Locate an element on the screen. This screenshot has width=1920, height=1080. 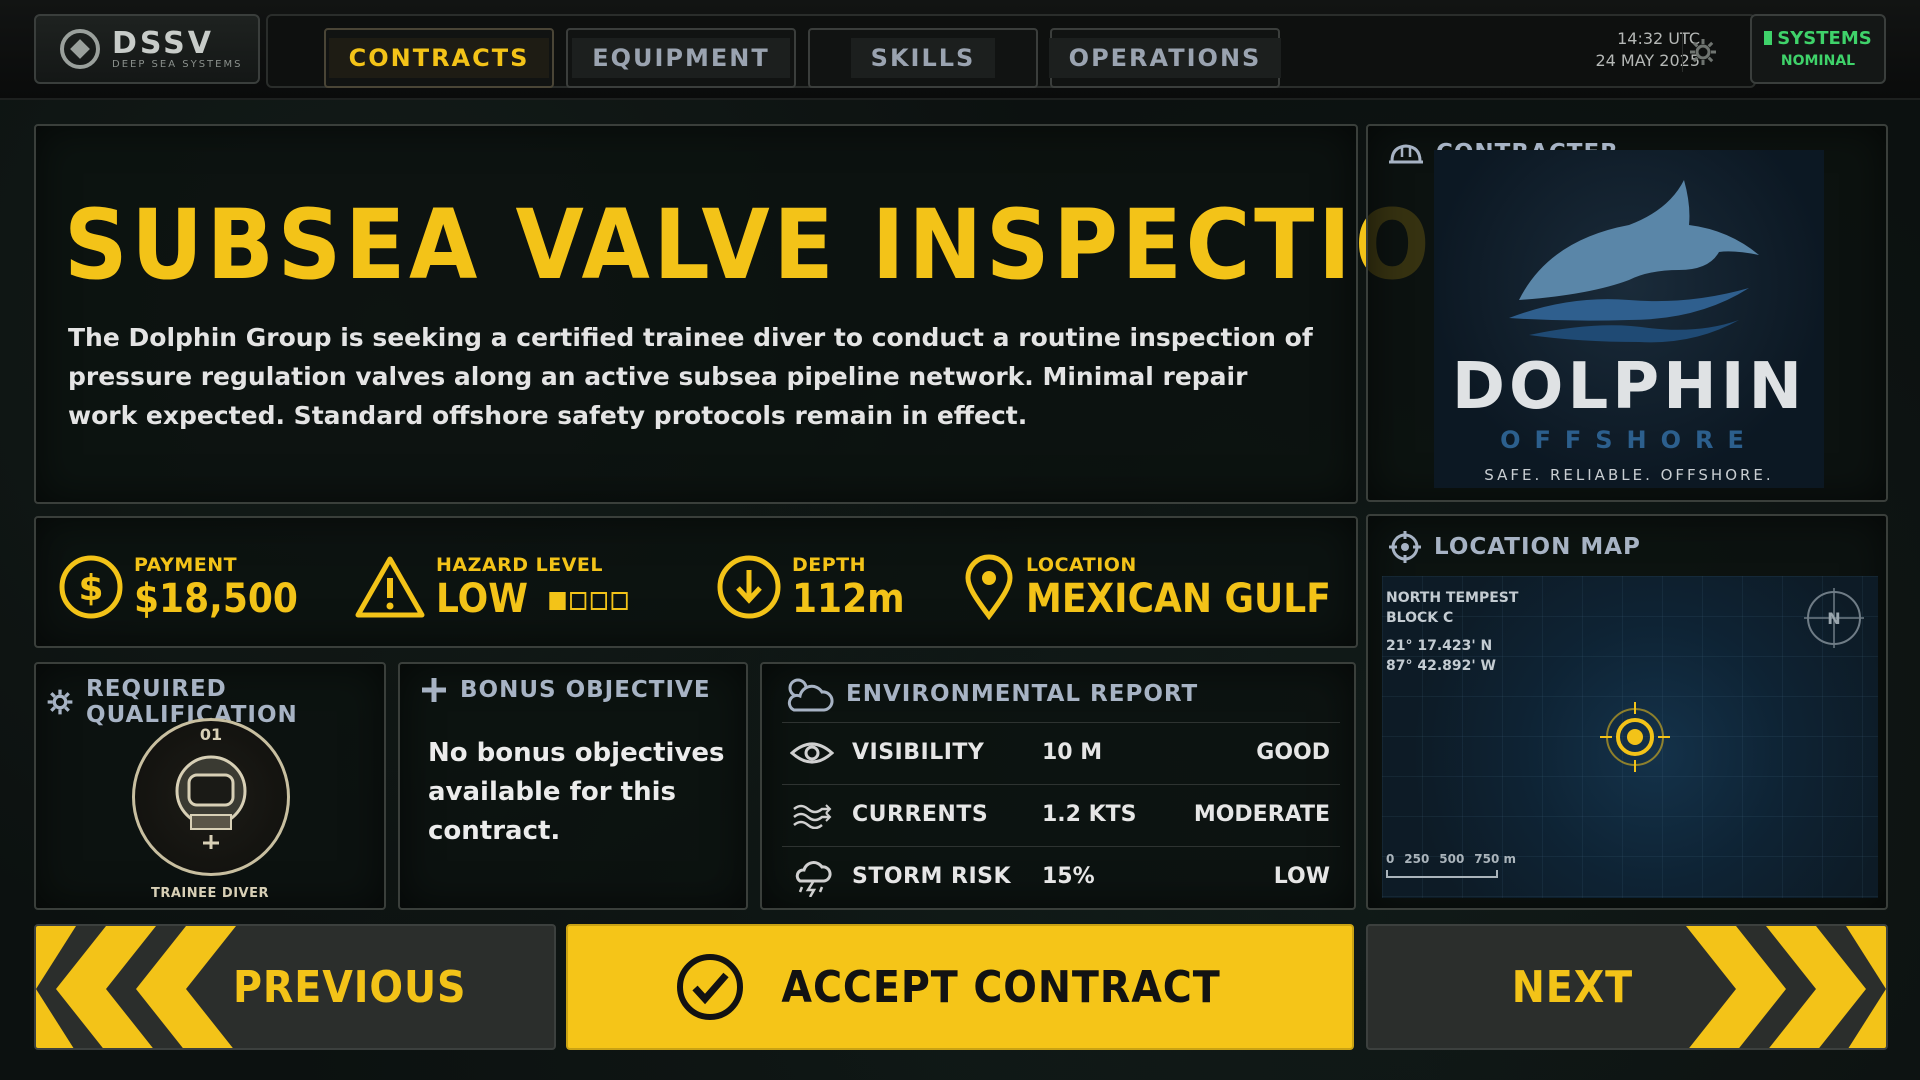
warning-triangle-icon is located at coordinates (390, 587).